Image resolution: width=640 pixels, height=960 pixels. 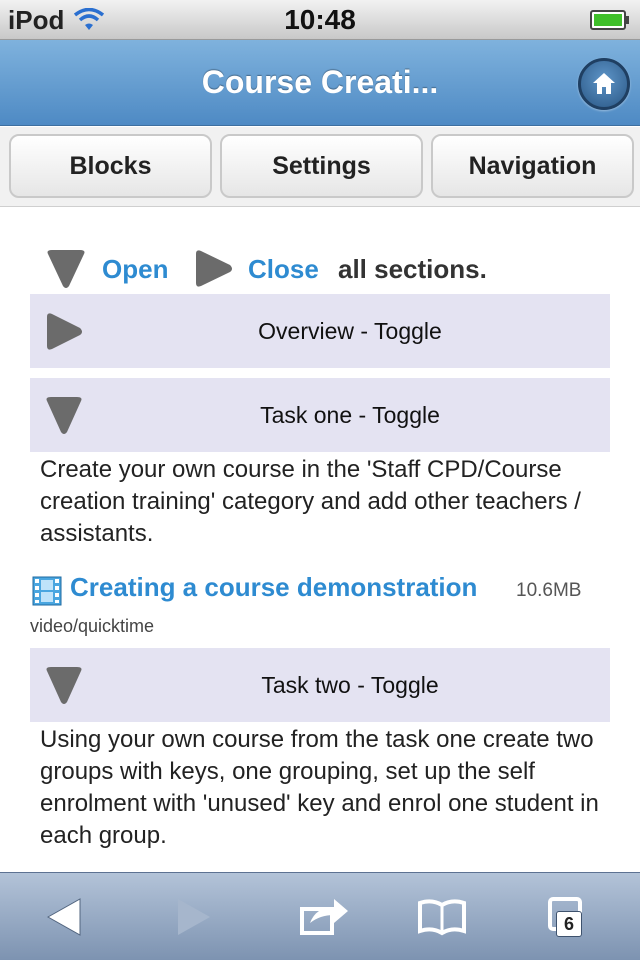 I want to click on section-toggle-task-two: Task two - Toggle, so click(x=320, y=685).